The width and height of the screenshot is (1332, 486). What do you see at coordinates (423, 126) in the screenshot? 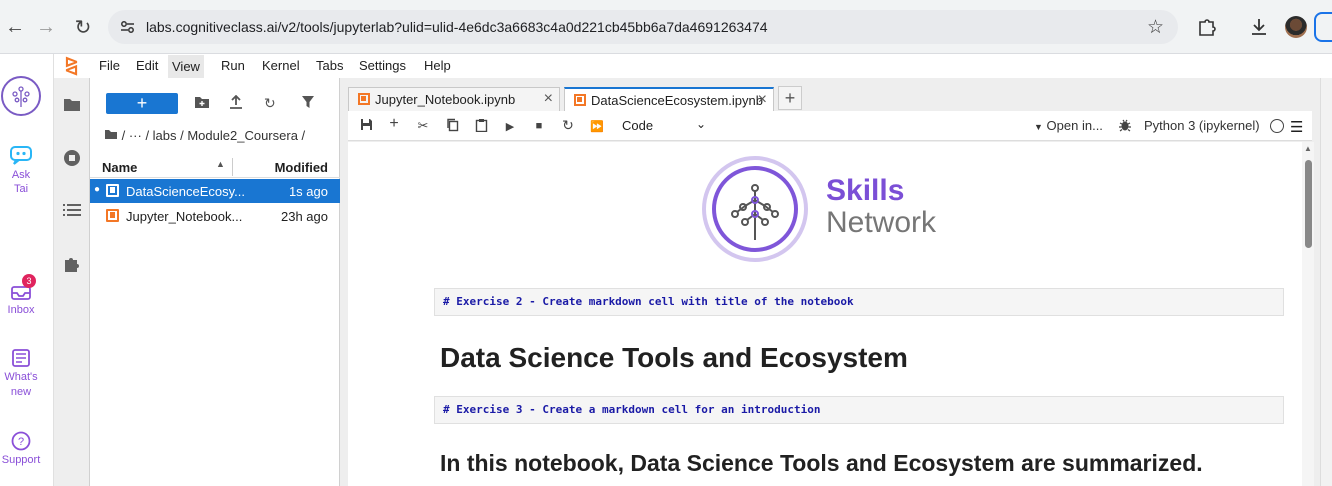
I see `cut-icon: ✂` at bounding box center [423, 126].